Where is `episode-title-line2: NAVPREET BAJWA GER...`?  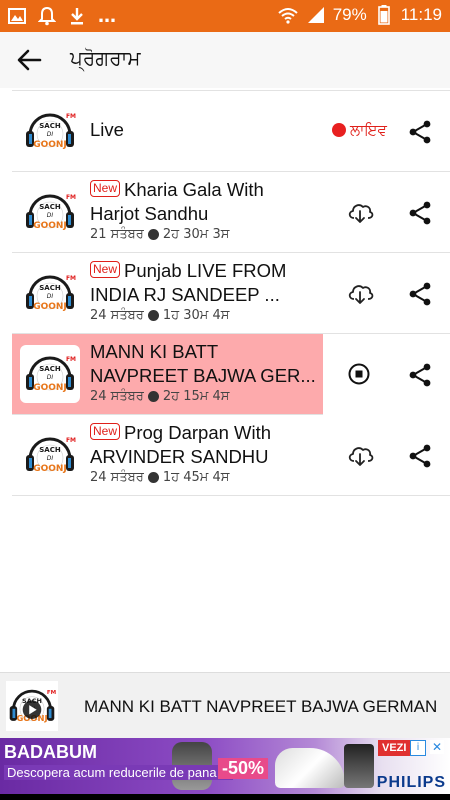
episode-title-line2: NAVPREET BAJWA GER... is located at coordinates (203, 375).